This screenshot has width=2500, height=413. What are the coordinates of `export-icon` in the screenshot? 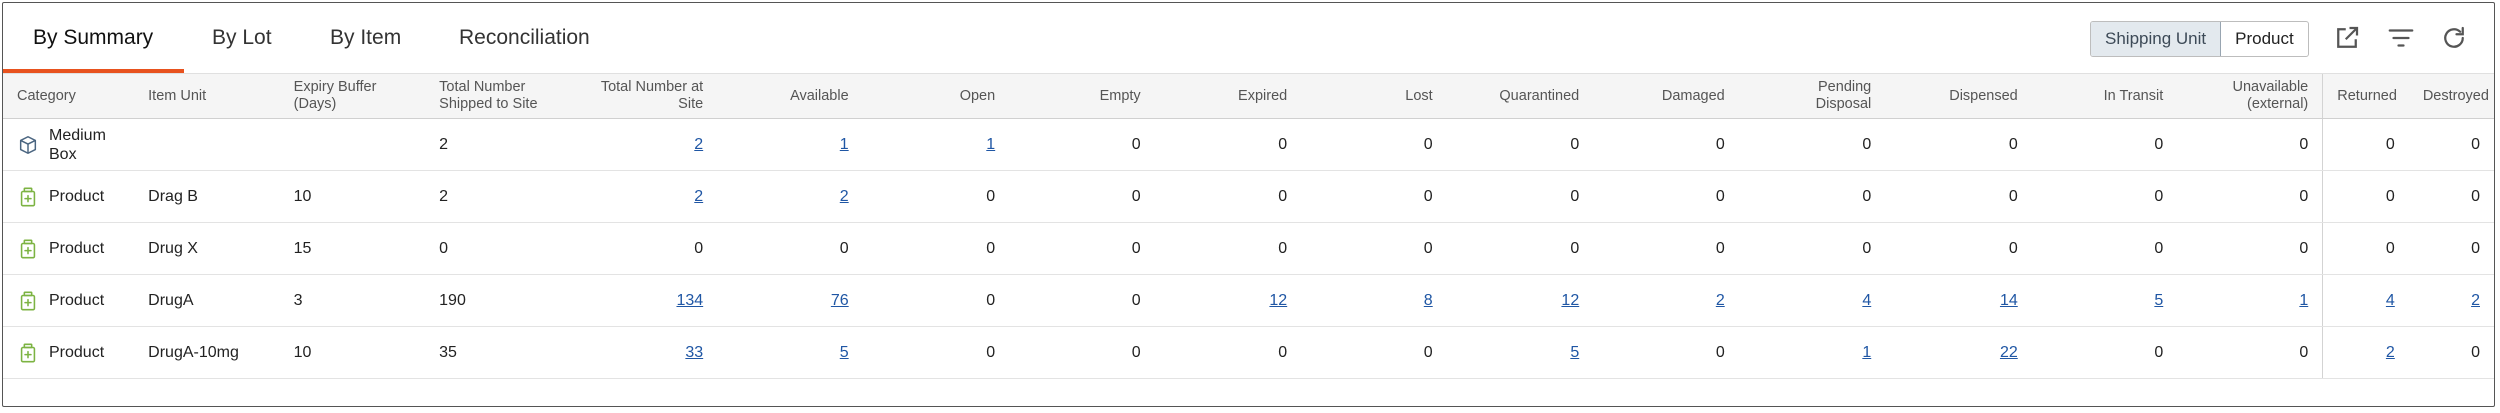 It's located at (2347, 38).